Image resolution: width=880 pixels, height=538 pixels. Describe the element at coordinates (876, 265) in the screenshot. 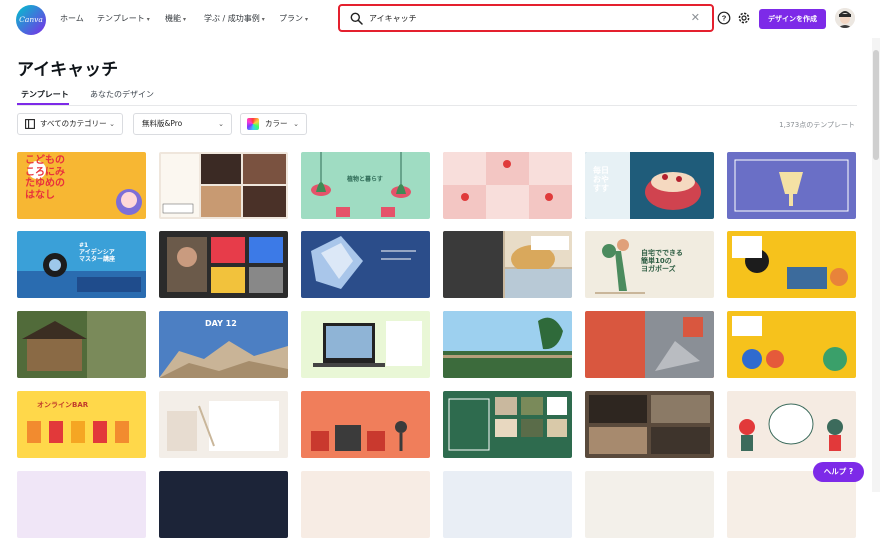

I see `page-scrollbar` at that location.